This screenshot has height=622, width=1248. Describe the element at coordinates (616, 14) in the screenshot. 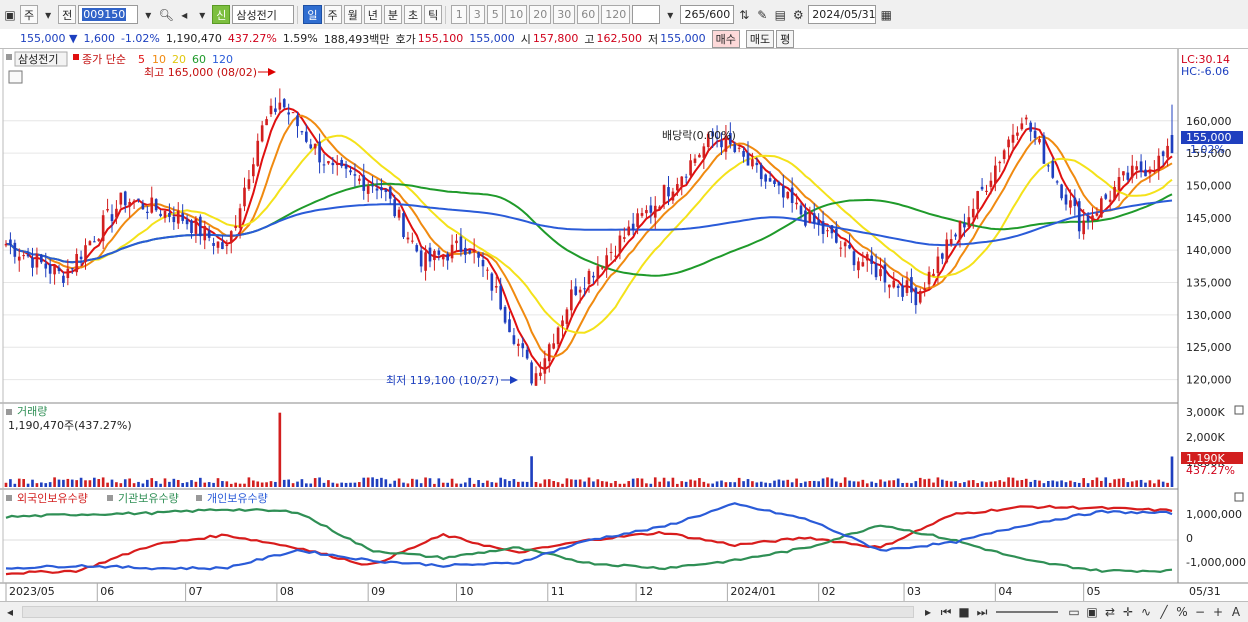

I see `interval-button-120: 120` at that location.